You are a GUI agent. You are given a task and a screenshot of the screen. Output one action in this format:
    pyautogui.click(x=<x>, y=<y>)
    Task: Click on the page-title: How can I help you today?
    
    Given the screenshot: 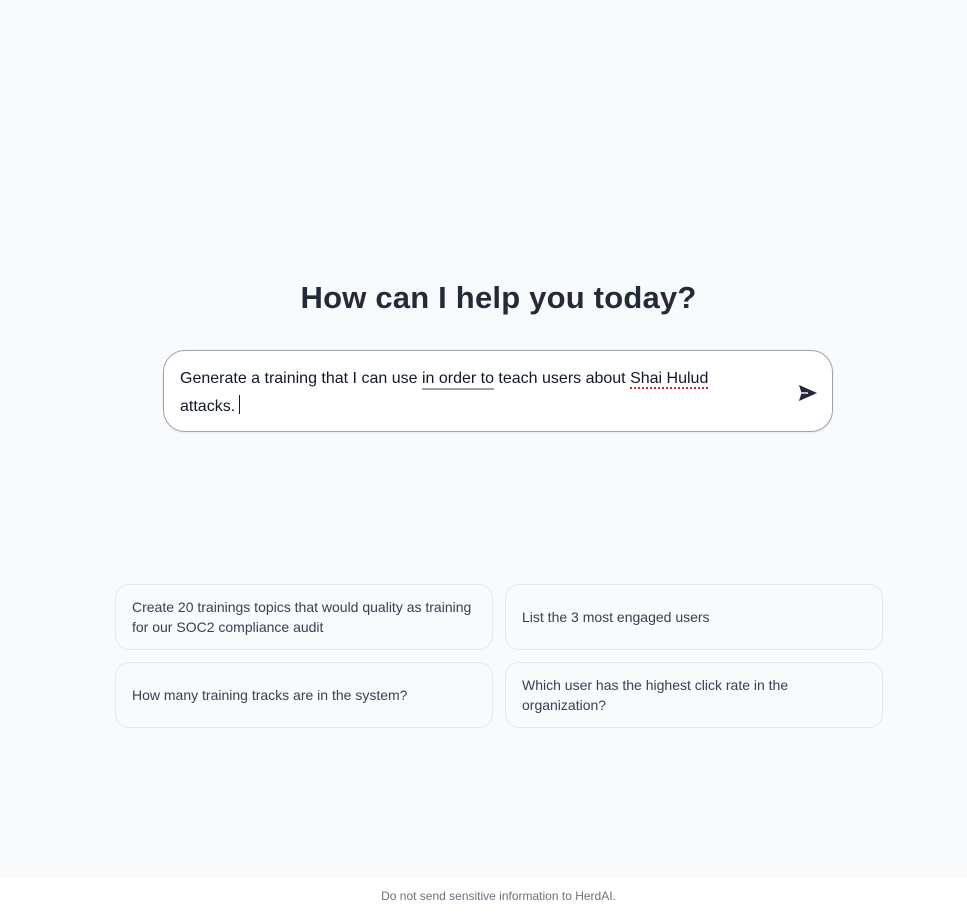 What is the action you would take?
    pyautogui.click(x=498, y=297)
    